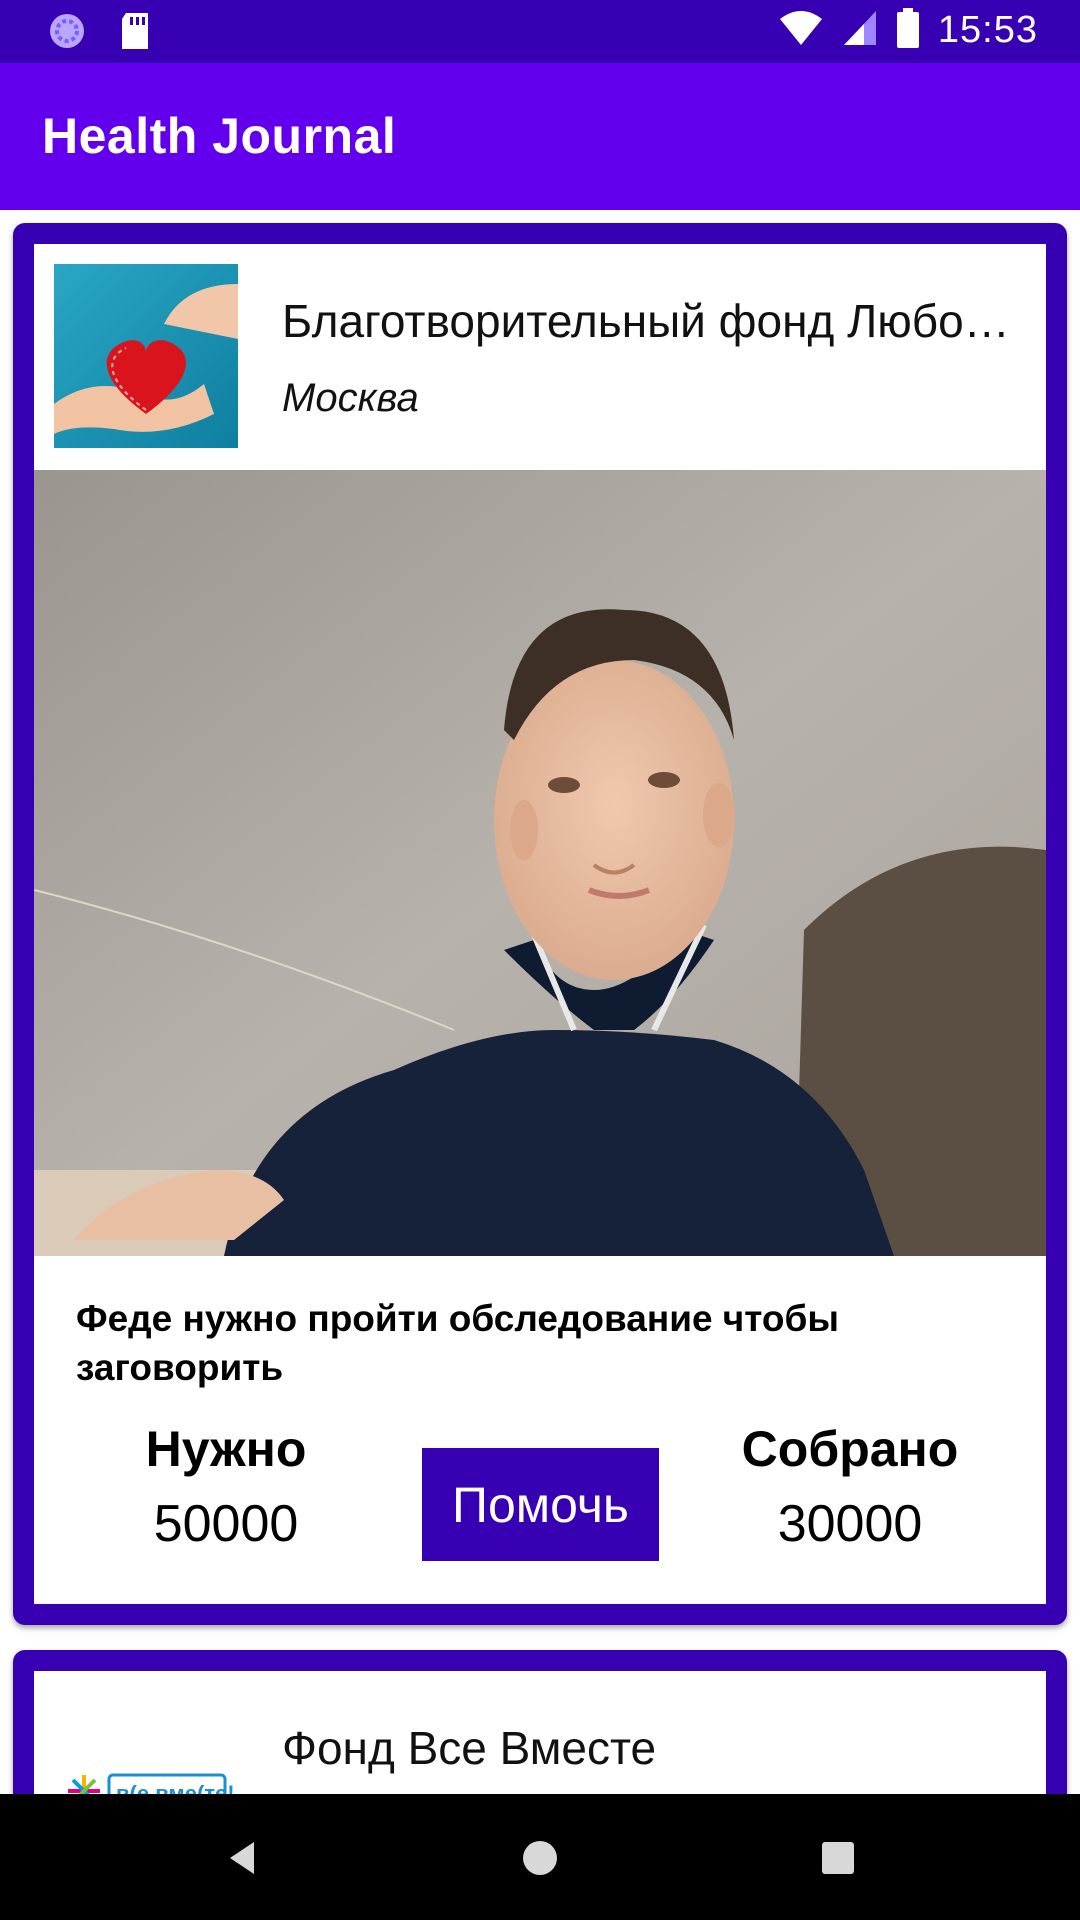  What do you see at coordinates (135, 33) in the screenshot?
I see `sd-card-icon` at bounding box center [135, 33].